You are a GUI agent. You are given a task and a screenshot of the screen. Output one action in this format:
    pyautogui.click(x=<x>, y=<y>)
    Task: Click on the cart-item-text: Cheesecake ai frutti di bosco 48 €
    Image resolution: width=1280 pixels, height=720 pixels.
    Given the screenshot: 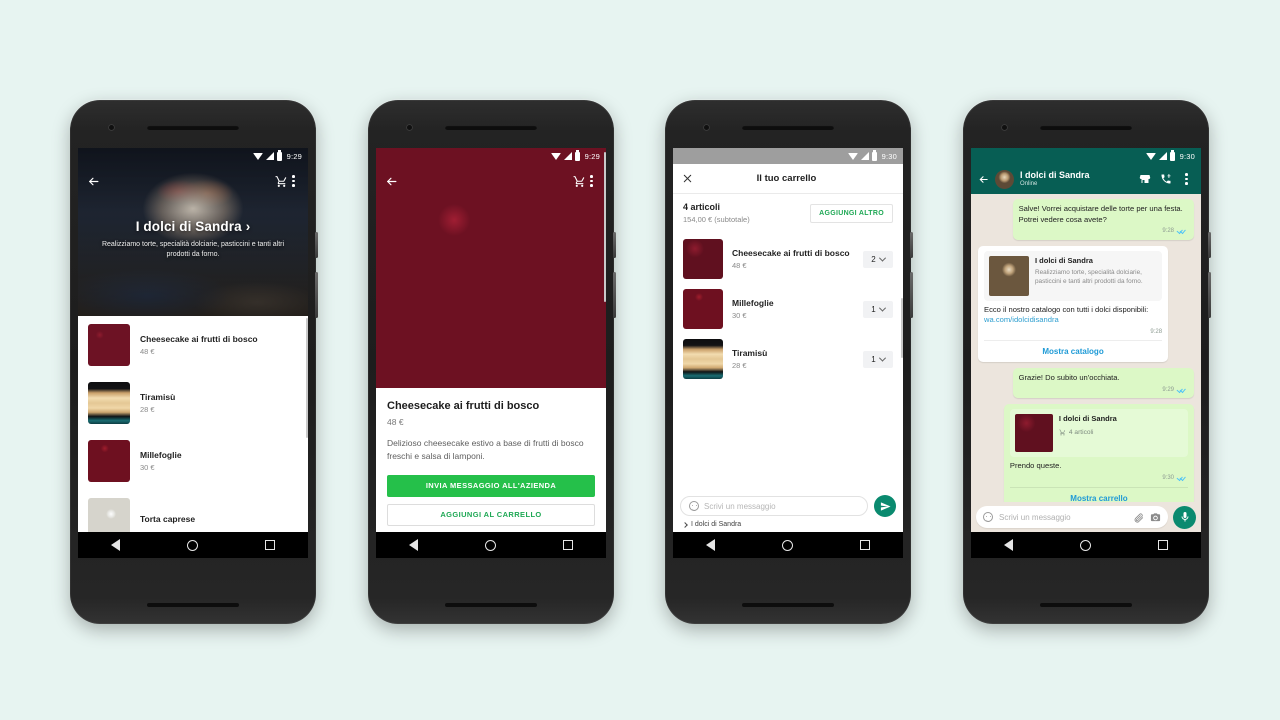 What is the action you would take?
    pyautogui.click(x=793, y=259)
    